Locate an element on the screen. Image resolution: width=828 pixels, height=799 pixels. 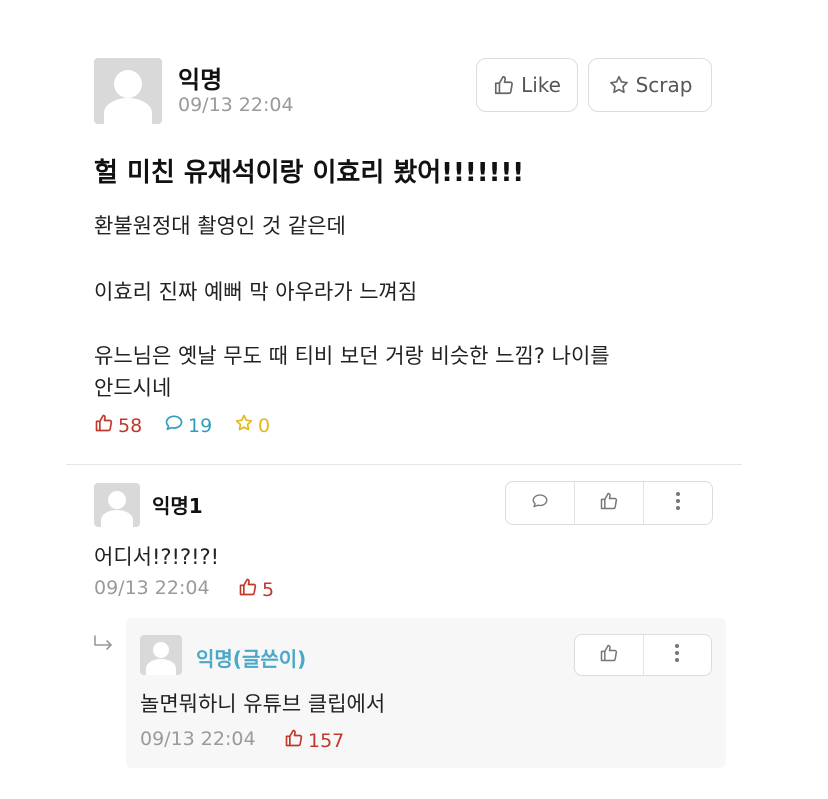
comment-like-button is located at coordinates (608, 503).